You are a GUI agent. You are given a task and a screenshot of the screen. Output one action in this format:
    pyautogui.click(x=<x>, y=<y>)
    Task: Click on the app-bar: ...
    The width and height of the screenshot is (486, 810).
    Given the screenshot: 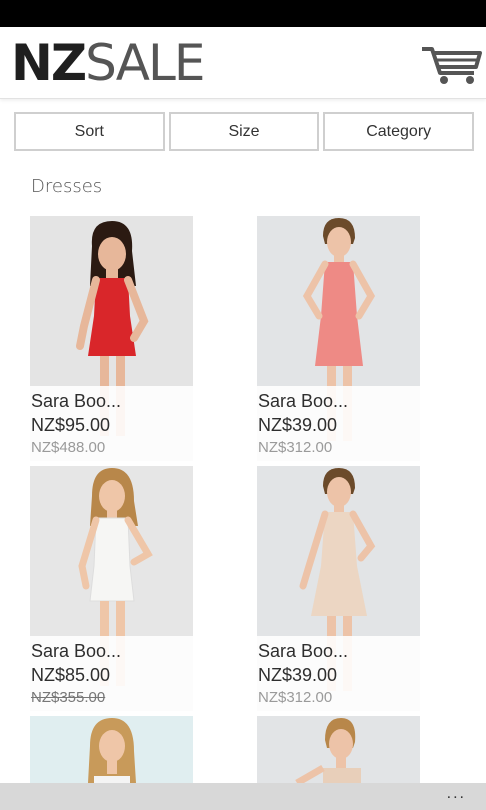 What is the action you would take?
    pyautogui.click(x=243, y=796)
    